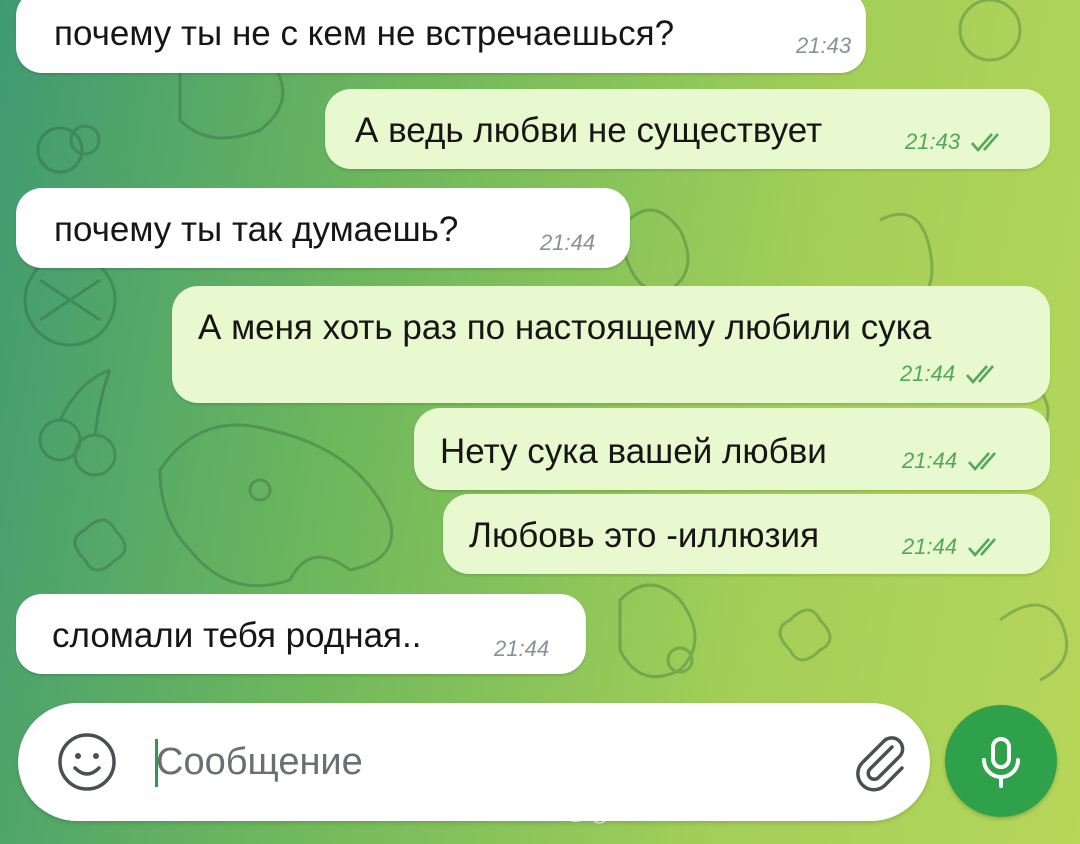  I want to click on paperclip-icon, so click(880, 761).